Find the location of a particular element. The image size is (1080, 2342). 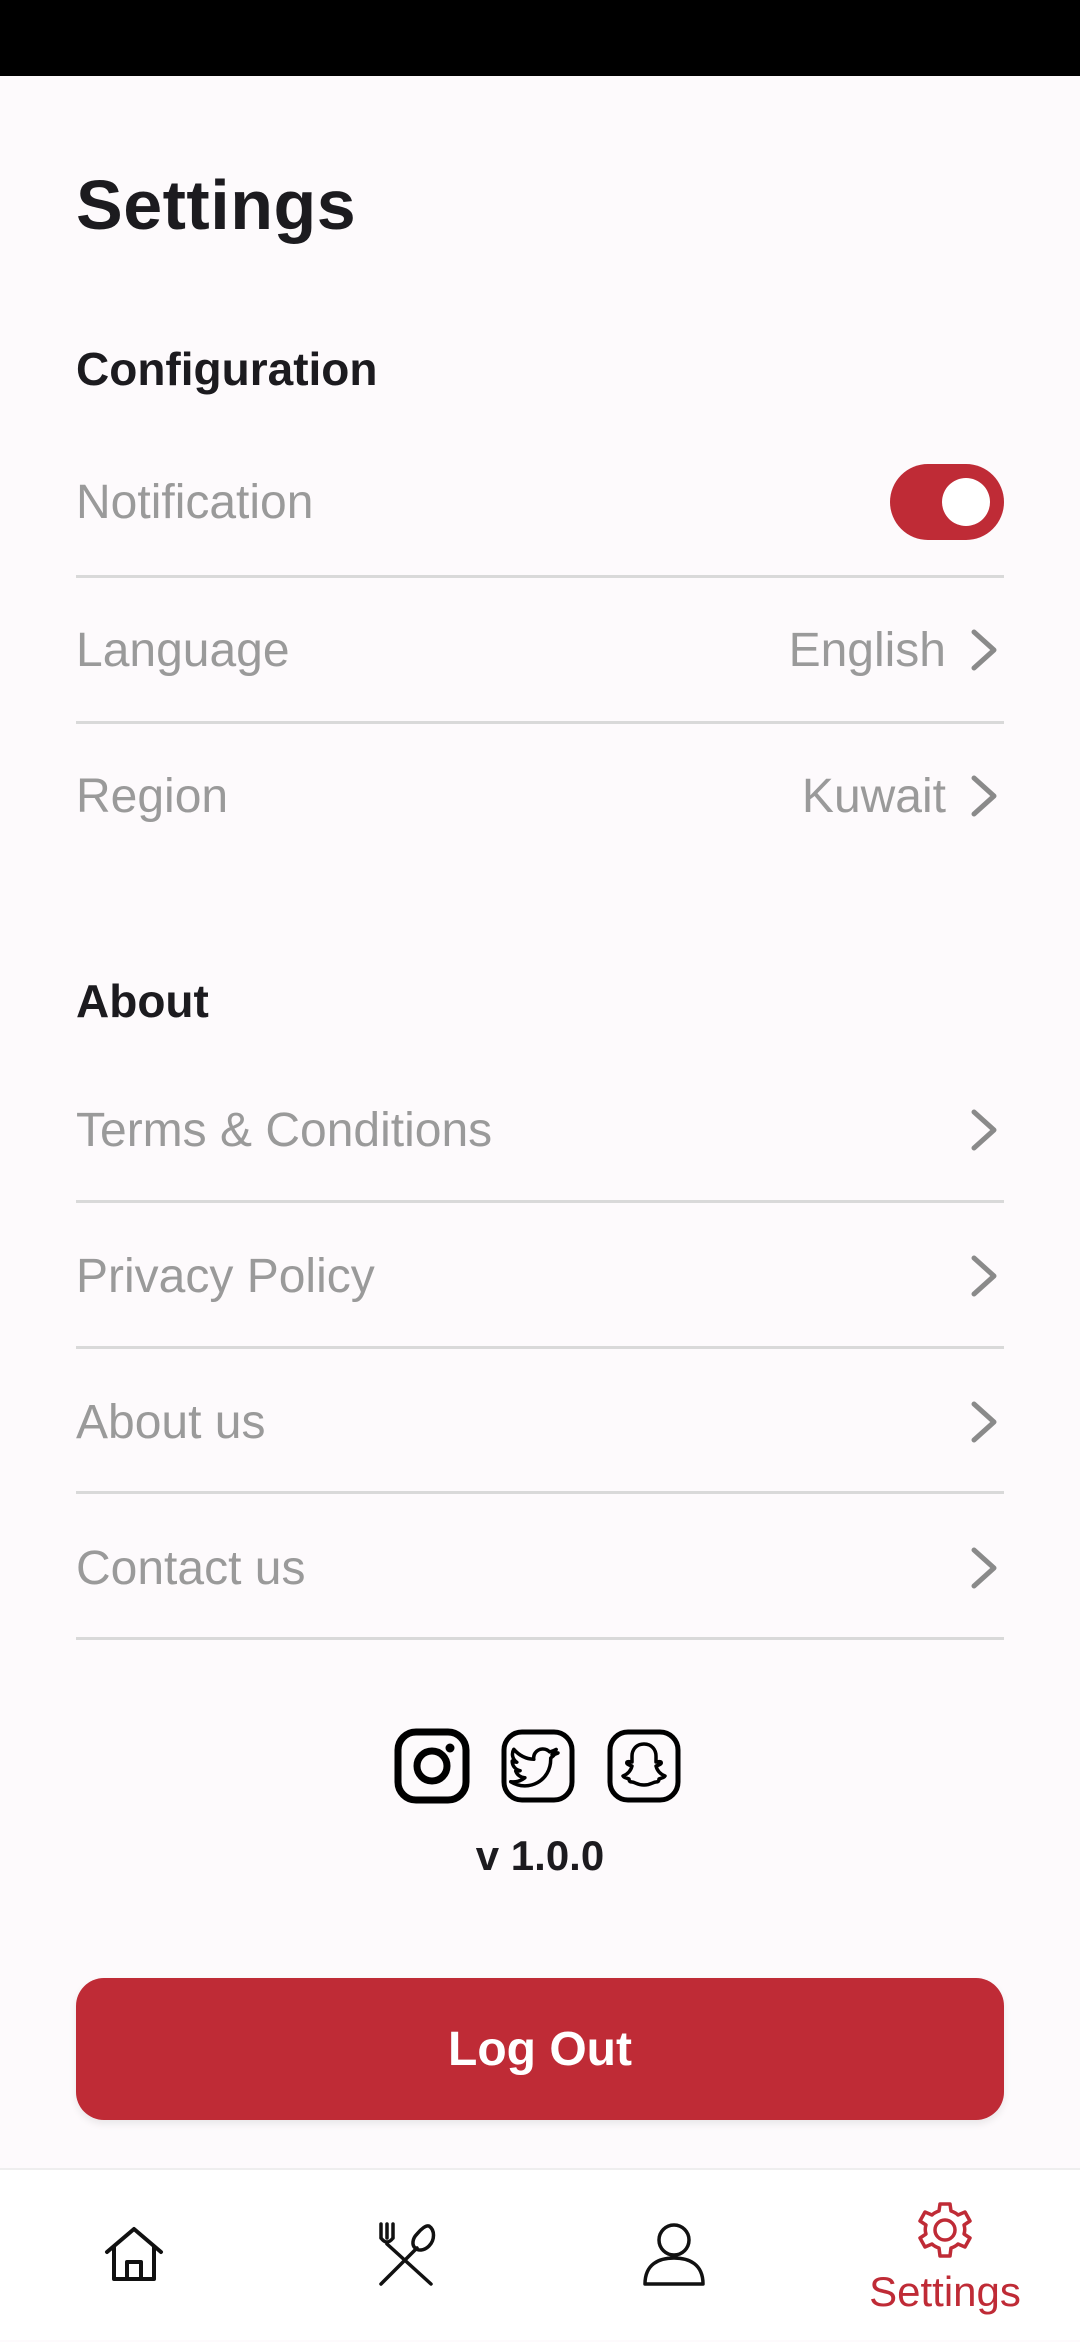

notification-label: Notification is located at coordinates (195, 502).